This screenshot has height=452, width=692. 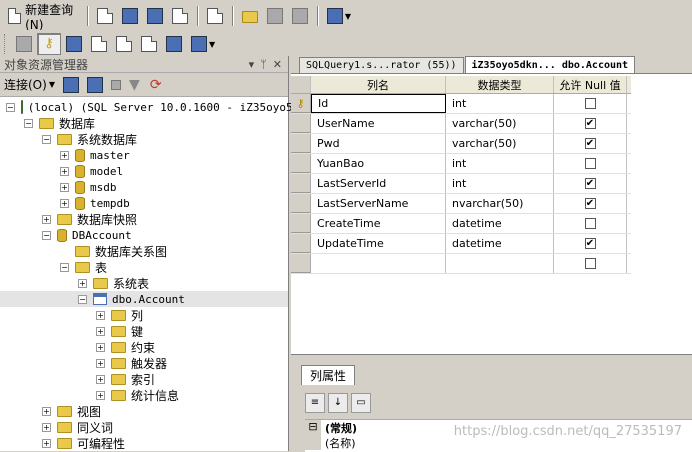 I want to click on disconnect-icon, so click(x=94, y=84).